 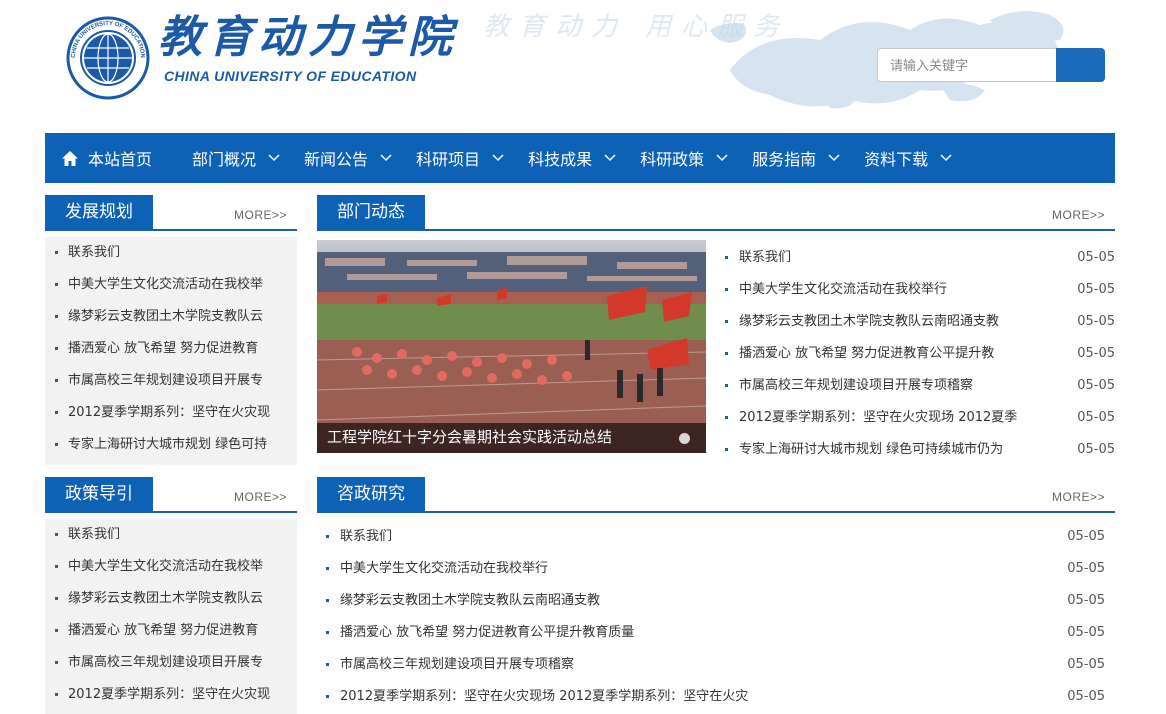 What do you see at coordinates (715, 633) in the screenshot?
I see `news-item: 播洒爱心 放飞希望 努力促进教育公平提升教育质量 05-05` at bounding box center [715, 633].